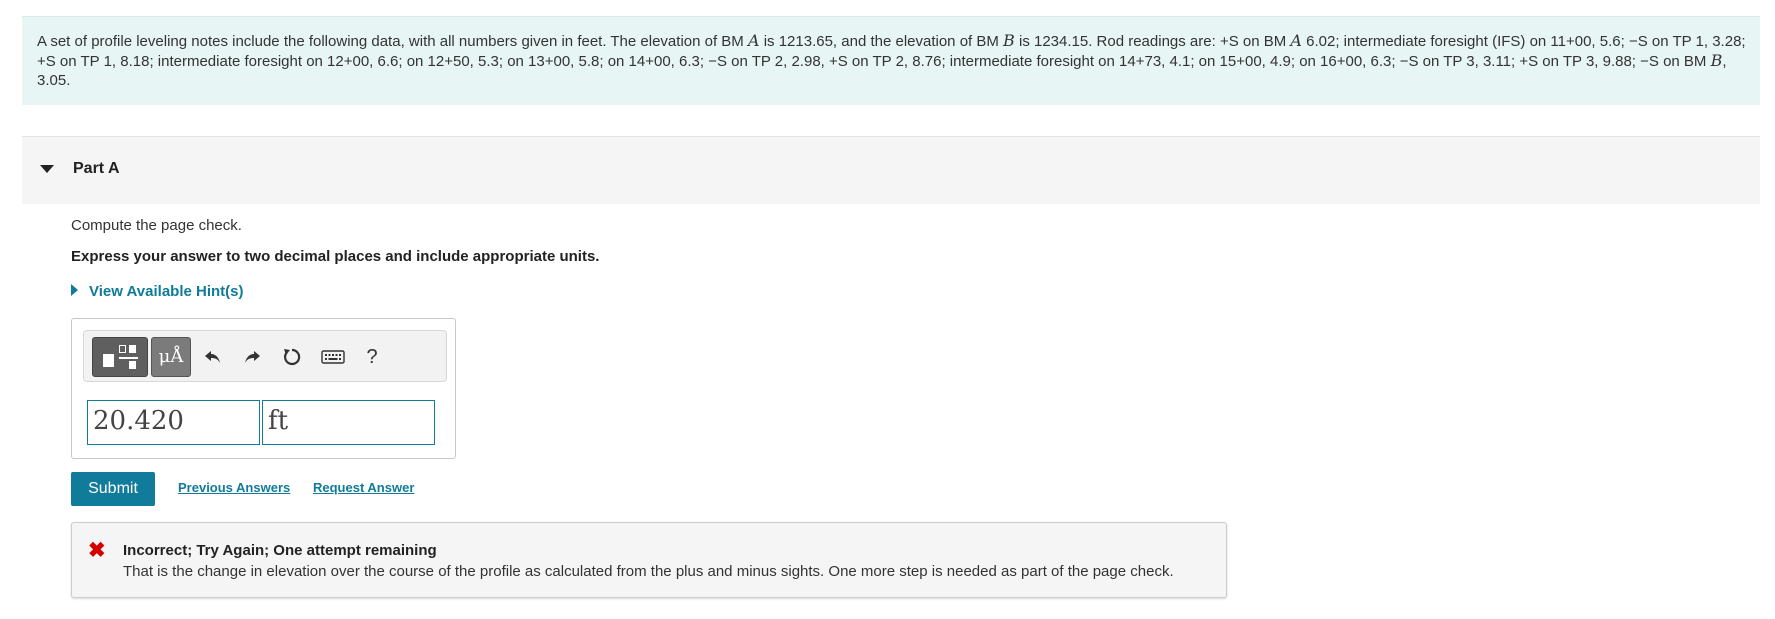 The height and width of the screenshot is (619, 1775). Describe the element at coordinates (96, 168) in the screenshot. I see `part-label: Part A` at that location.